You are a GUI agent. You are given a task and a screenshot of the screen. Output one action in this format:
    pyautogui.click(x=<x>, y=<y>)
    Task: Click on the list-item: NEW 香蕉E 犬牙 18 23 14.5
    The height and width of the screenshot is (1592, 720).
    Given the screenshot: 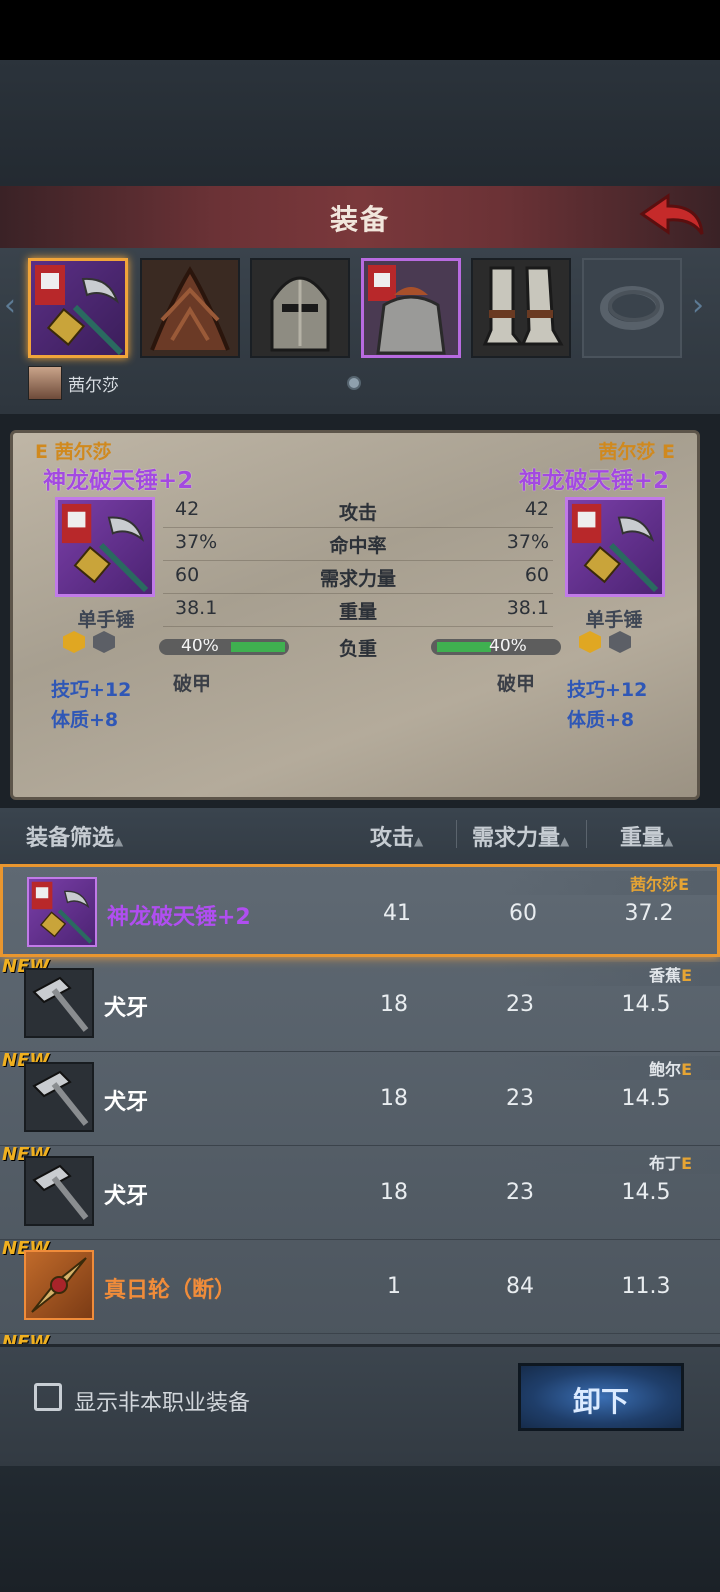 What is the action you would take?
    pyautogui.click(x=360, y=1004)
    